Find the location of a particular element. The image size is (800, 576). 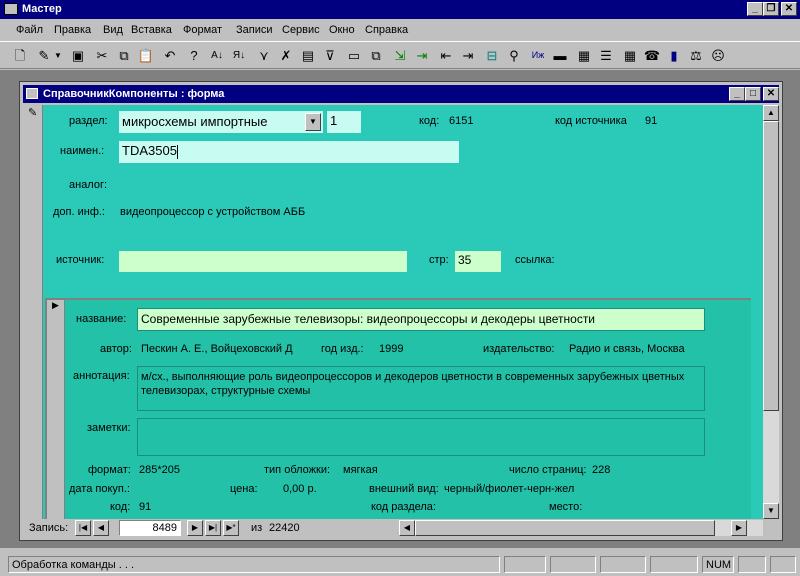

book-icon: ▦ is located at coordinates (584, 56).